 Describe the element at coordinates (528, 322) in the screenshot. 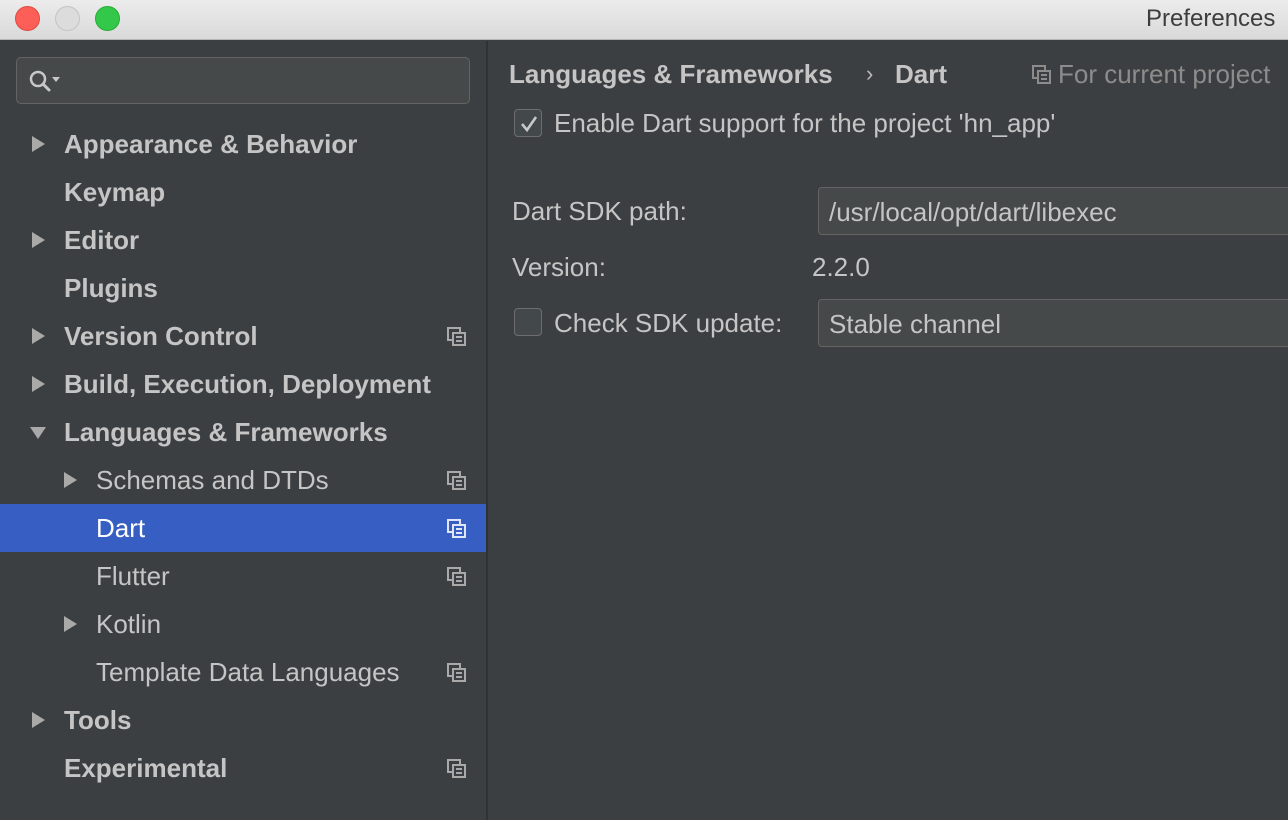

I see `check-sdk-update-checkbox` at that location.